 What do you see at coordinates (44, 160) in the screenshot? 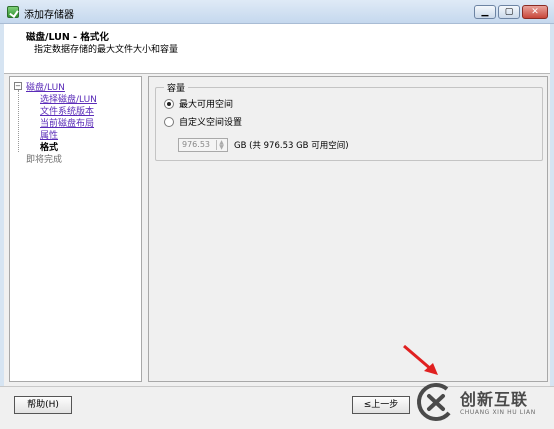
I see `nav-item-ready: 即将完成` at bounding box center [44, 160].